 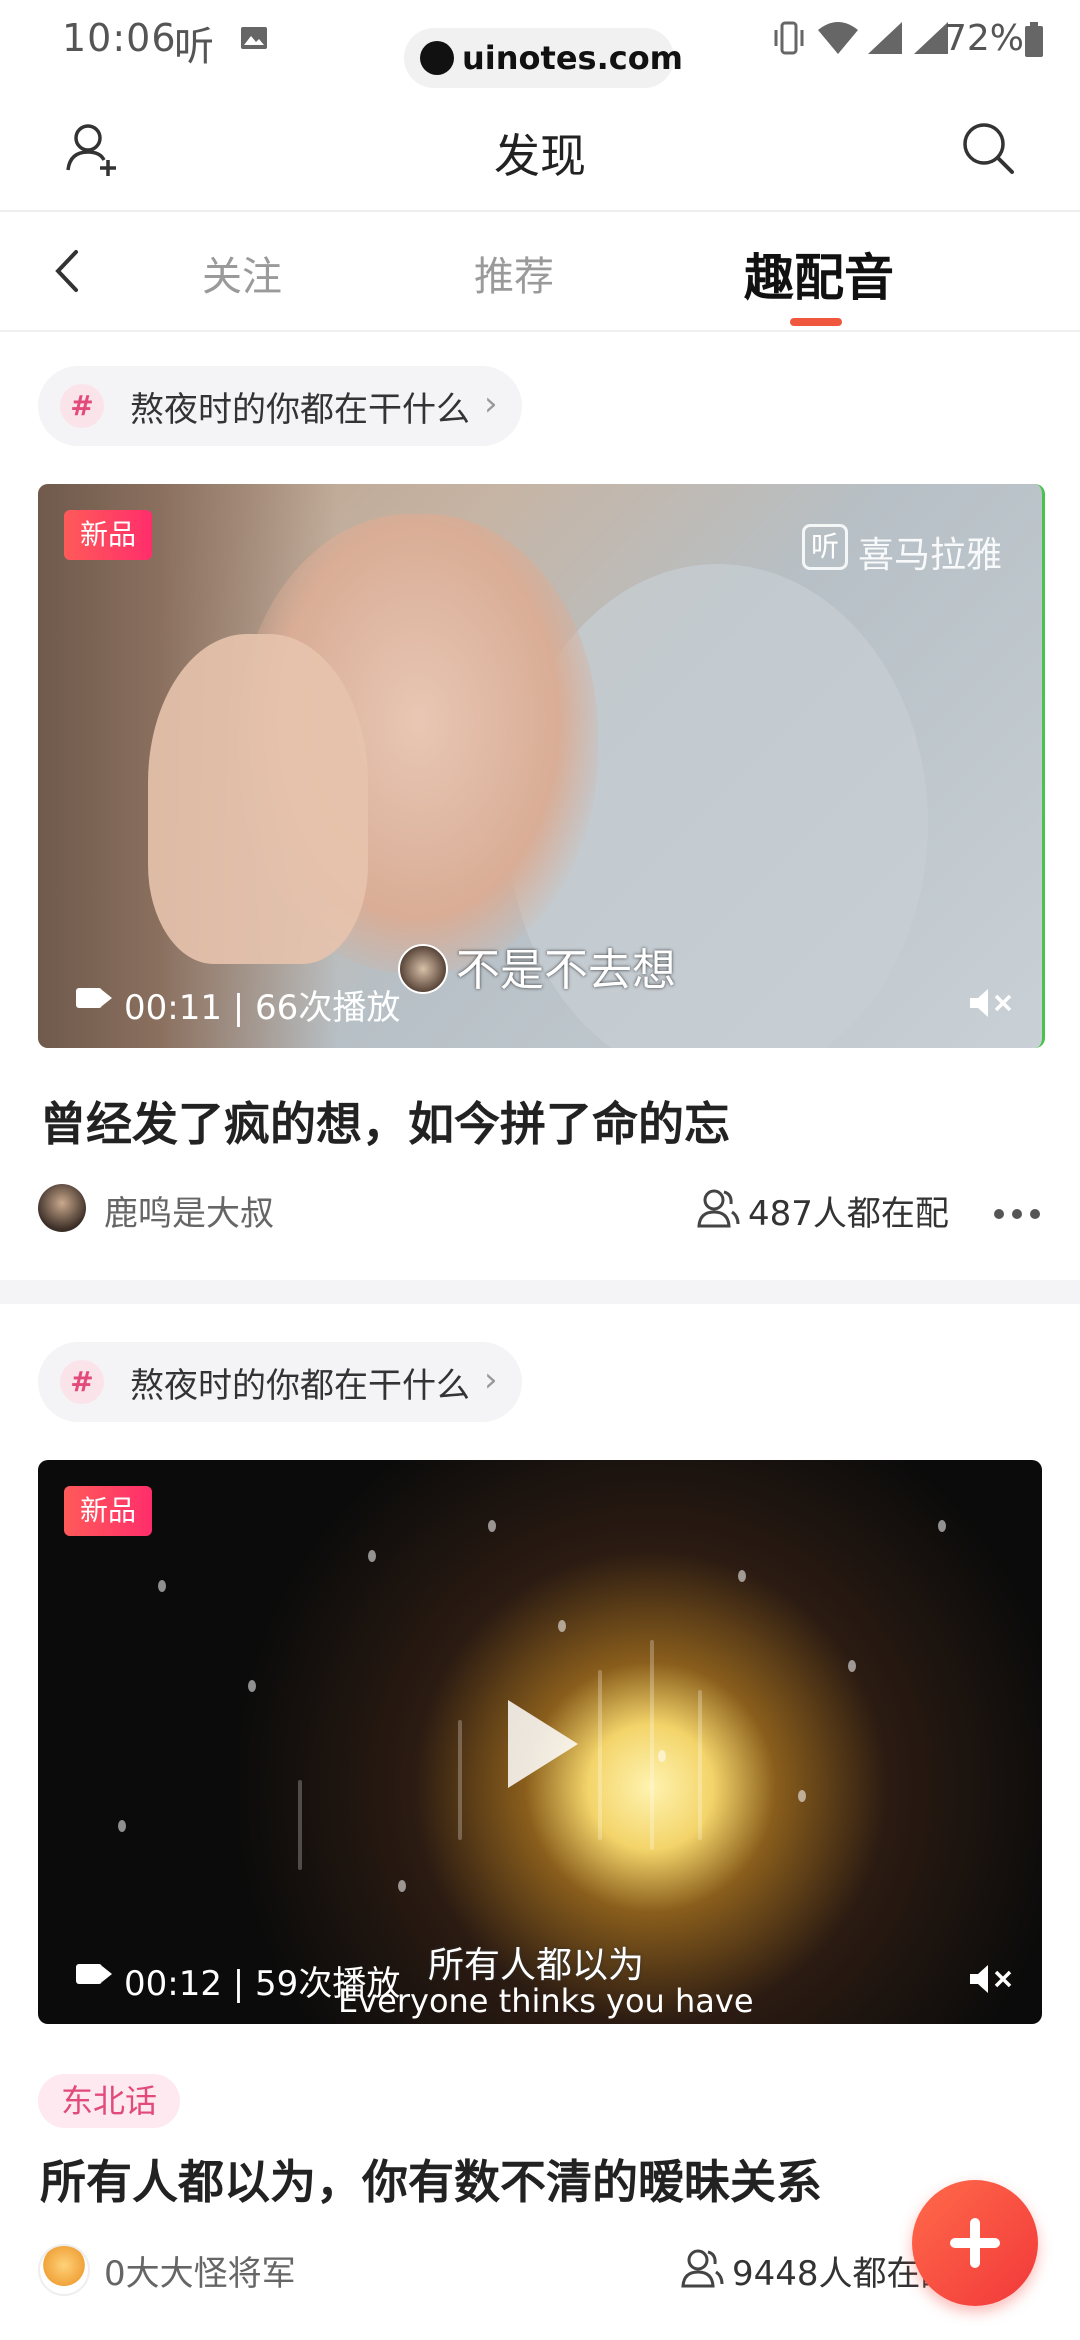 I want to click on status-bar: 10:06 听 uinotes.com 72%, so click(x=540, y=44).